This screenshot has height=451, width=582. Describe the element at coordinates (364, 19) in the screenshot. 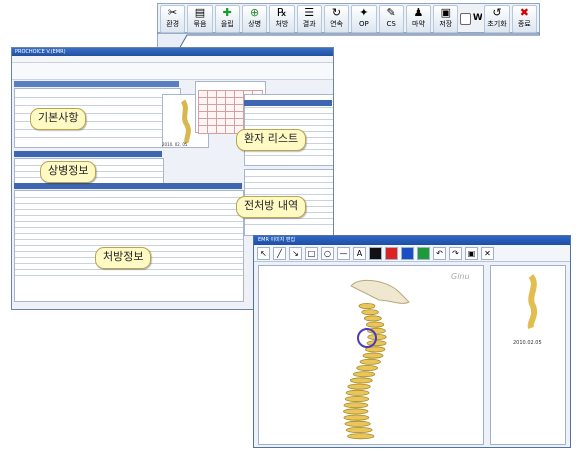

I see `toolbar-button-7: ✦ OP` at that location.